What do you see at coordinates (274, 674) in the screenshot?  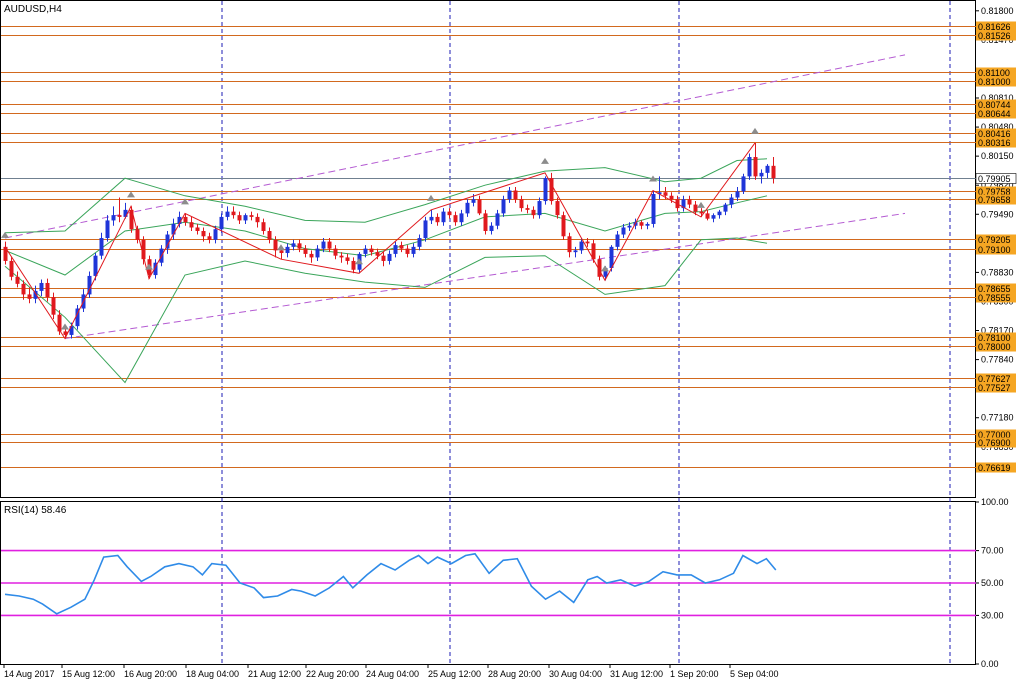 I see `time-label-4: 21 Aug 12:00` at bounding box center [274, 674].